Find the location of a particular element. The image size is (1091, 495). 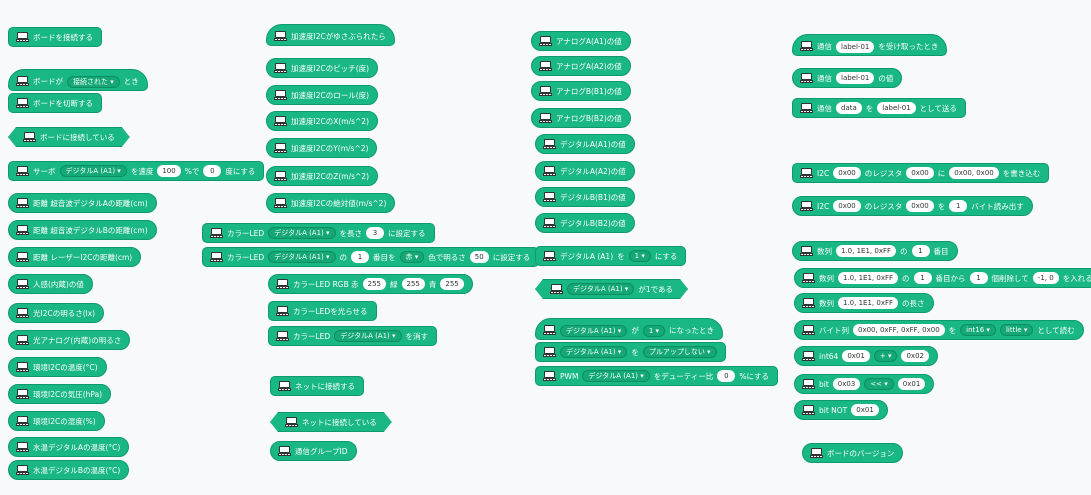

block-b51: 数列 1.0, 1E1, 0xFF の 1 番目から 1 個削除して -1, 0 を入れる is located at coordinates (942, 278).